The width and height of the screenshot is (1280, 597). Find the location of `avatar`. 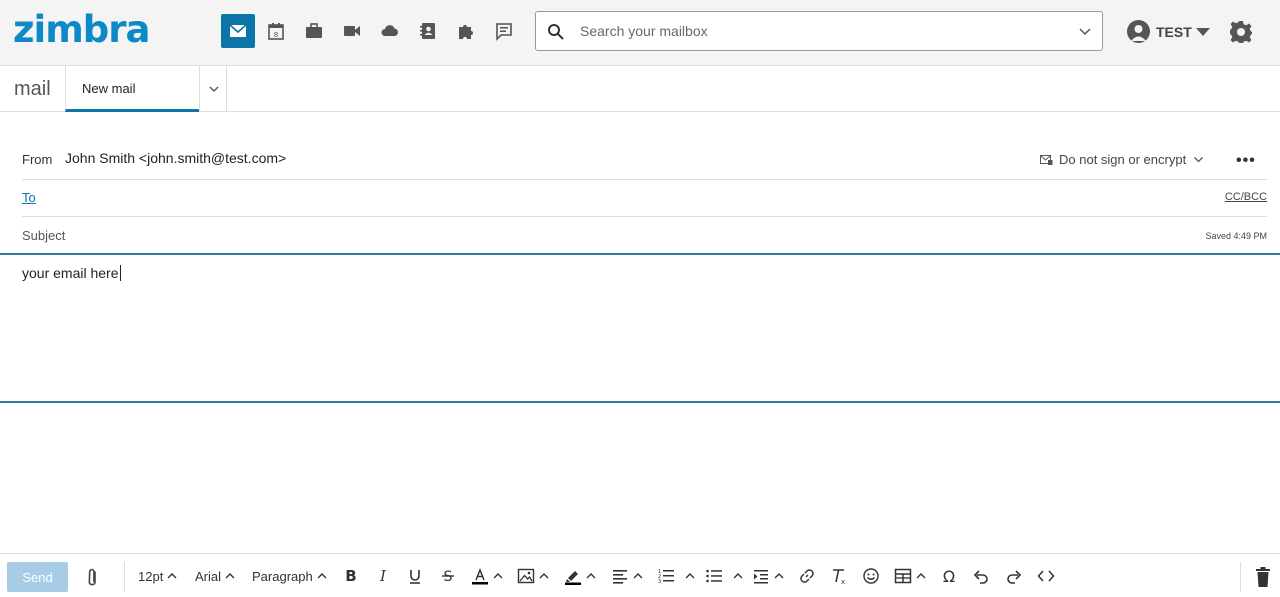

avatar is located at coordinates (1138, 31).